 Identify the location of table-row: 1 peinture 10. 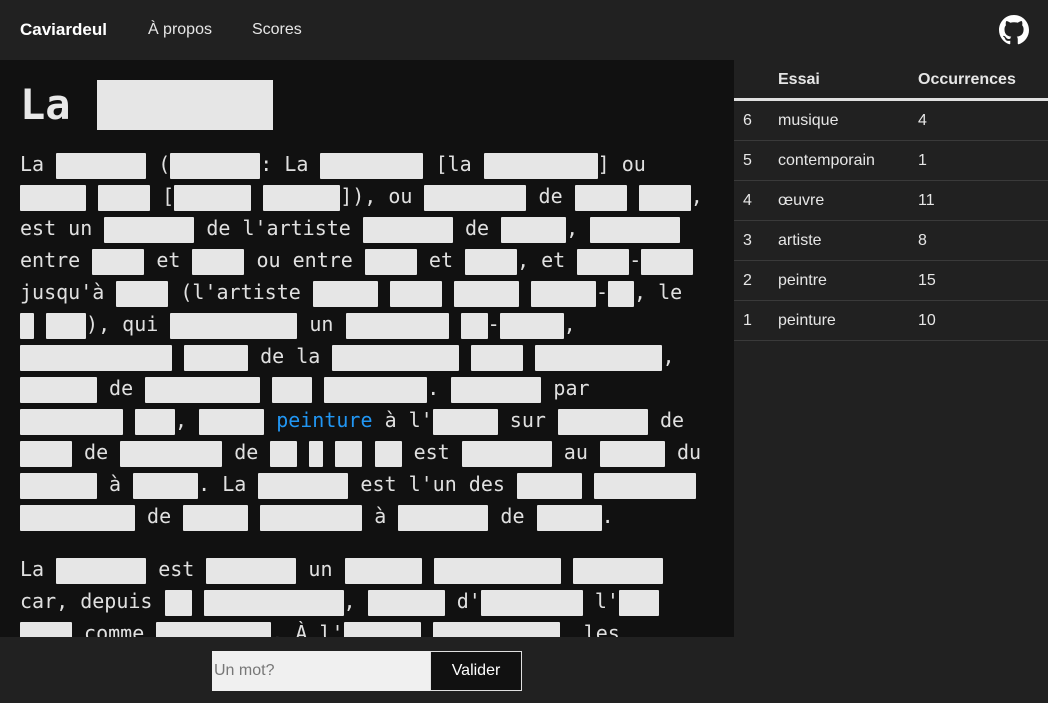
(891, 321).